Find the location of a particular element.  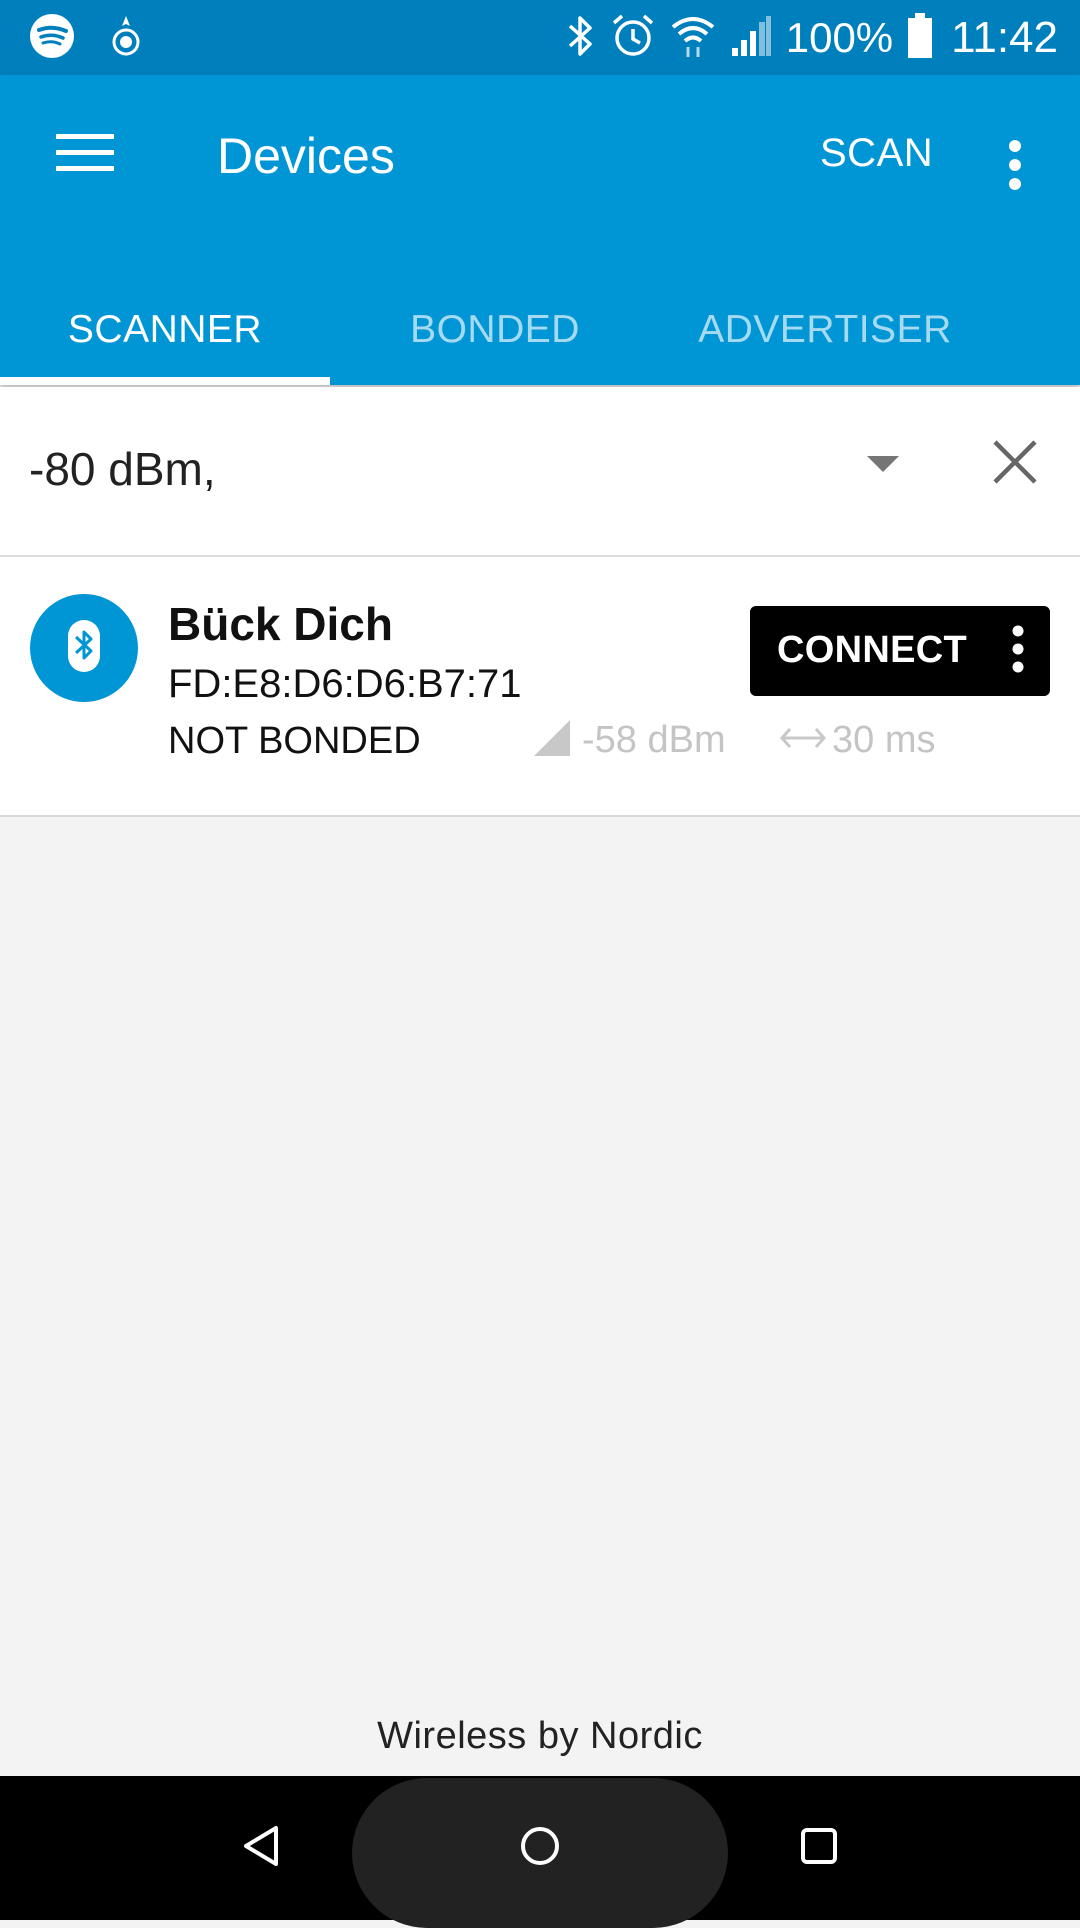

hamburger-menu-icon is located at coordinates (85, 155).